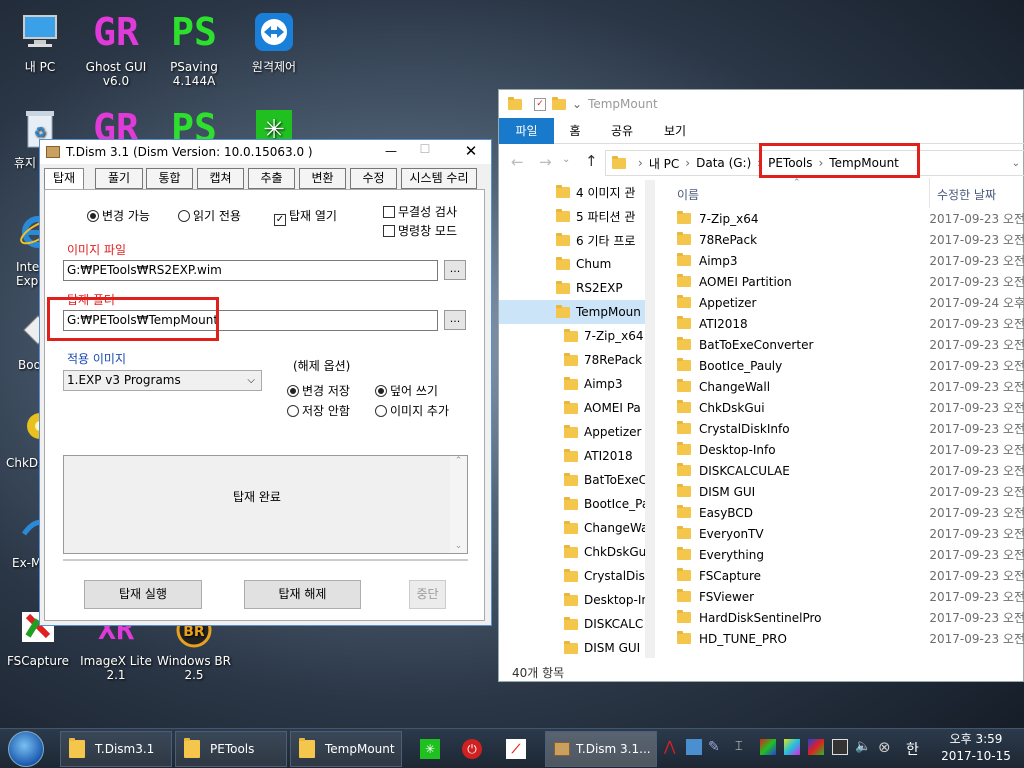 This screenshot has height=768, width=1024. Describe the element at coordinates (517, 162) in the screenshot. I see `back-icon: ←` at that location.